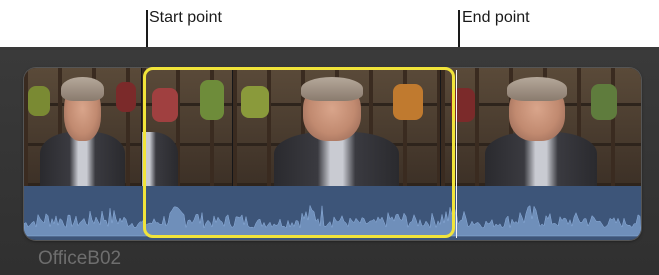  I want to click on end-point-label: End point, so click(496, 17).